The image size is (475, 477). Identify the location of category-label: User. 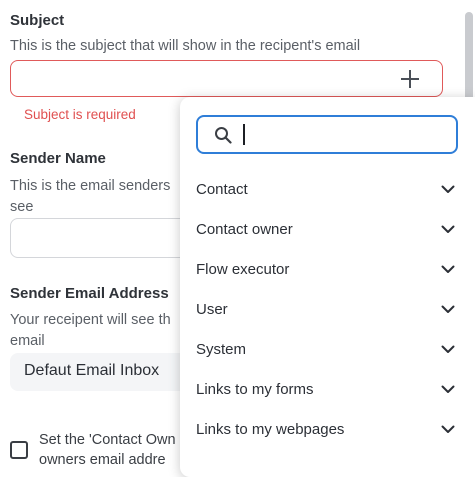
(212, 309).